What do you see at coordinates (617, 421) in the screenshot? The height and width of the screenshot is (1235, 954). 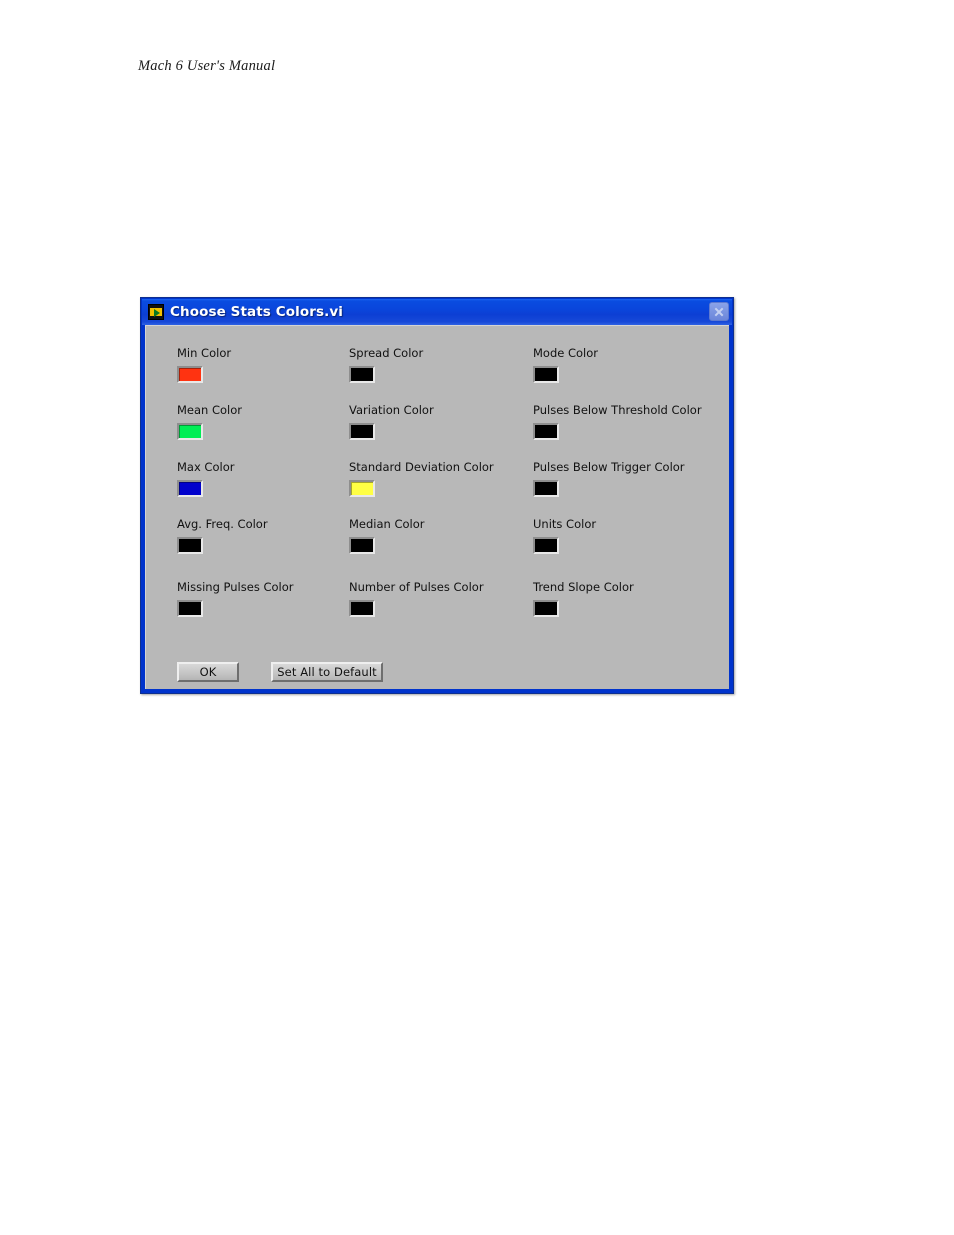 I see `color-setting-pulses-below-threshold: Pulses Below Threshold Color` at bounding box center [617, 421].